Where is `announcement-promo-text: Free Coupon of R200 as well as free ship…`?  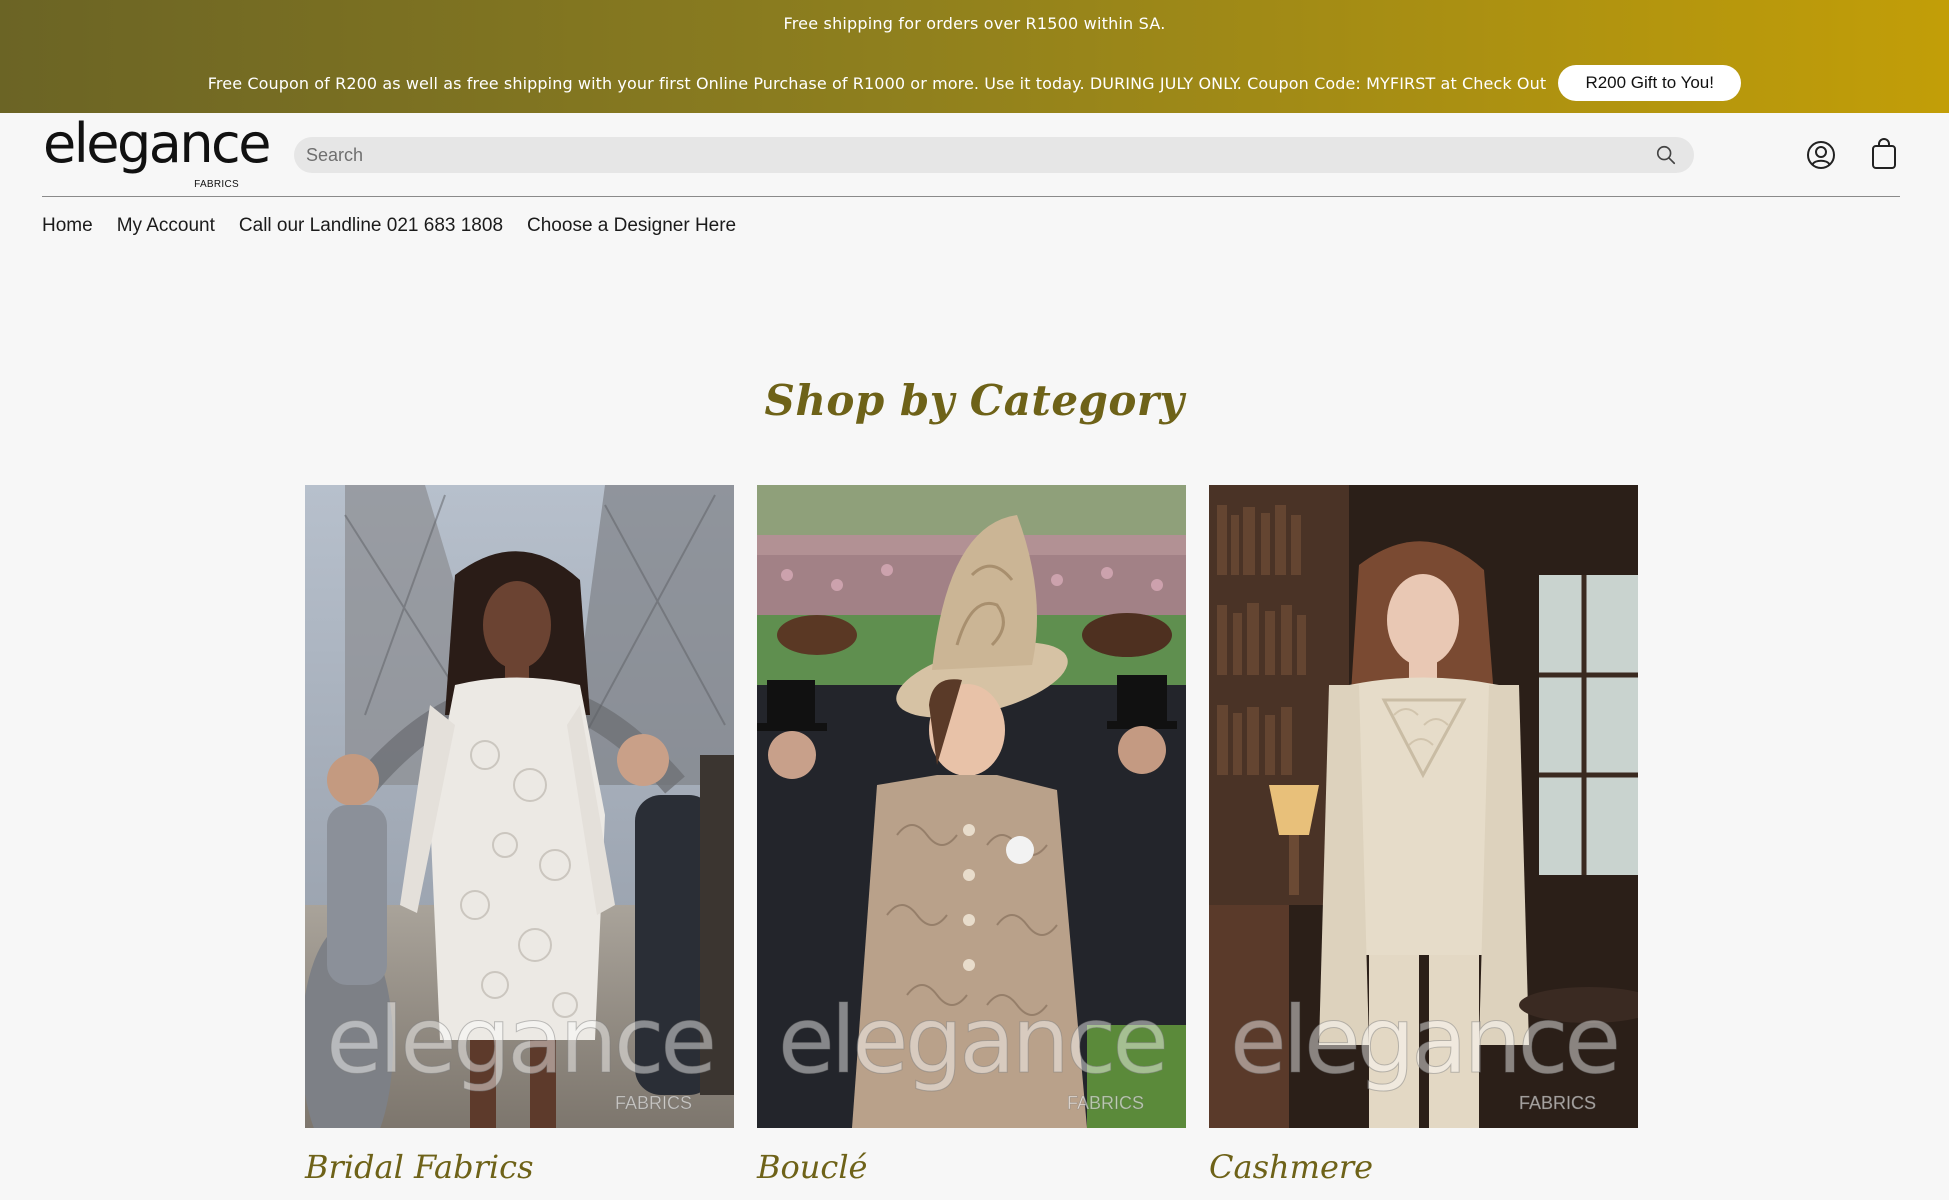 announcement-promo-text: Free Coupon of R200 as well as free ship… is located at coordinates (877, 83).